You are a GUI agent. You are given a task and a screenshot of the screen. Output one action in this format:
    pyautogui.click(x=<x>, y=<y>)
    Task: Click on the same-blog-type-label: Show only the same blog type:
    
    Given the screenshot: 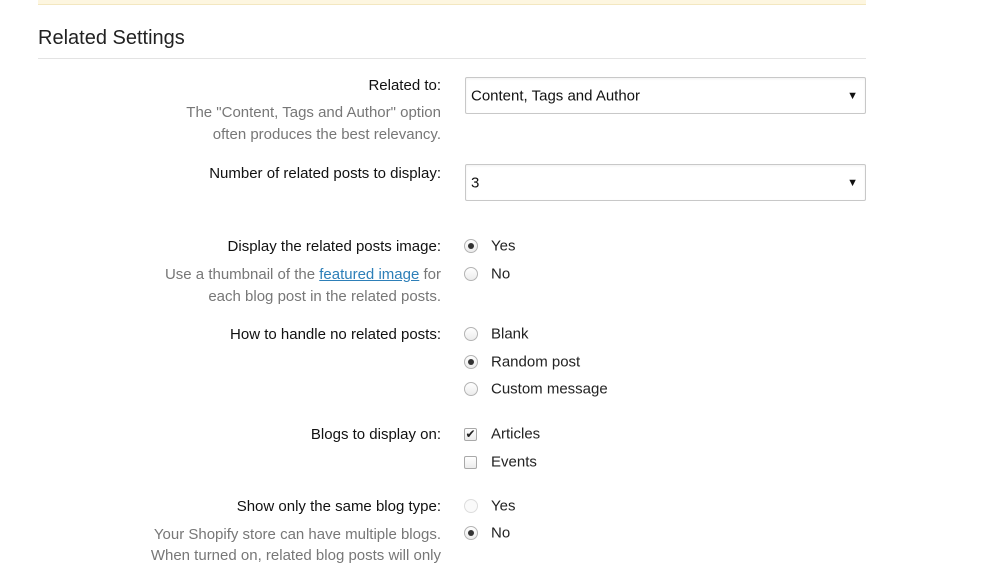 What is the action you would take?
    pyautogui.click(x=338, y=506)
    